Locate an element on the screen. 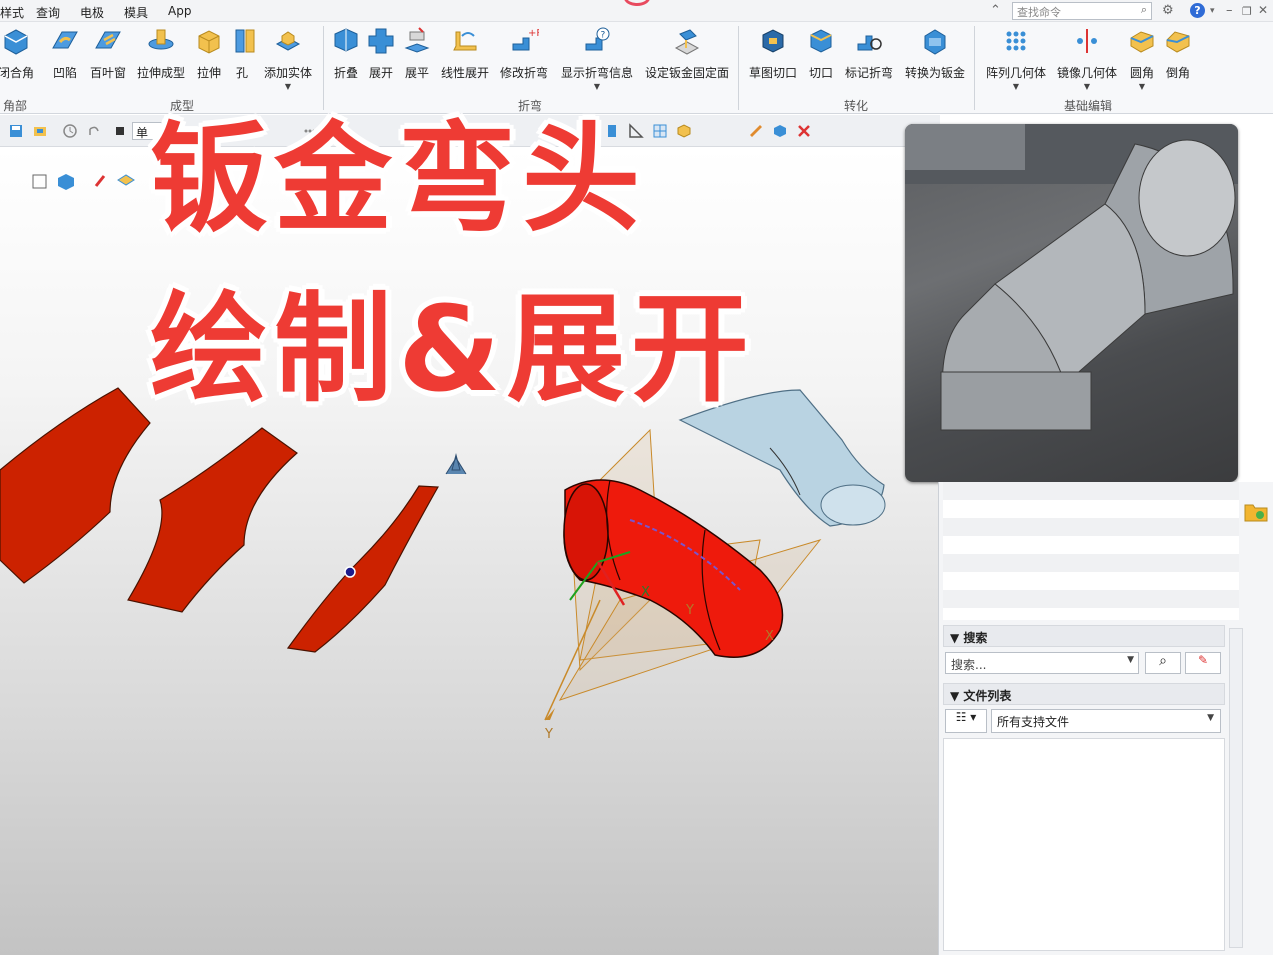  chamfer-label: 倒角 is located at coordinates (1177, 73).